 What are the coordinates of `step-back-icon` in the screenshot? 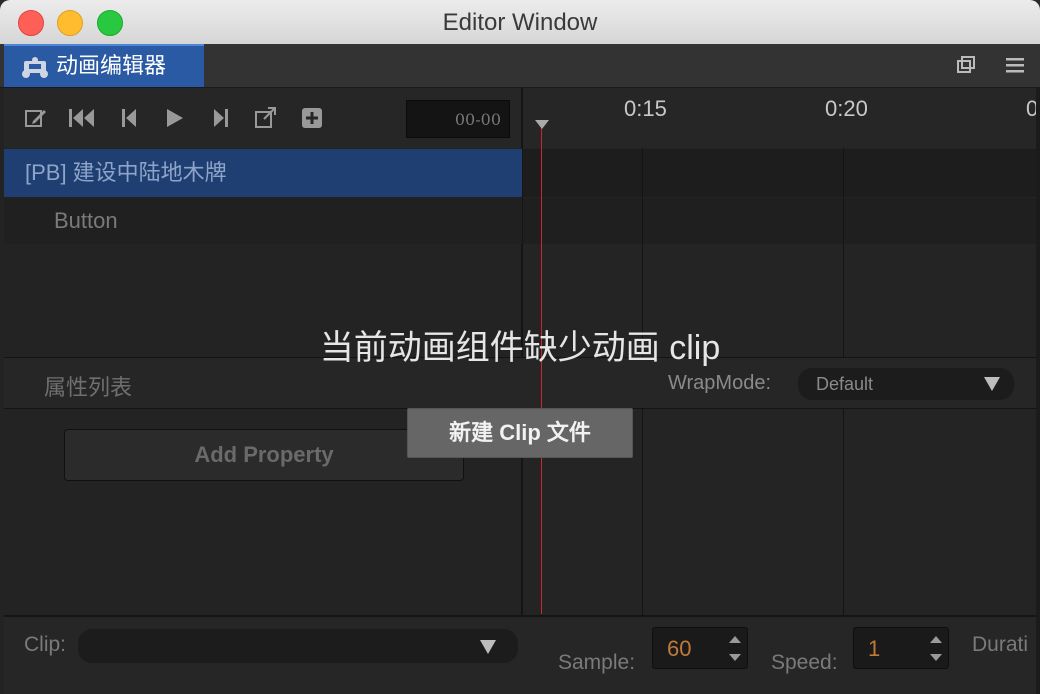 It's located at (130, 118).